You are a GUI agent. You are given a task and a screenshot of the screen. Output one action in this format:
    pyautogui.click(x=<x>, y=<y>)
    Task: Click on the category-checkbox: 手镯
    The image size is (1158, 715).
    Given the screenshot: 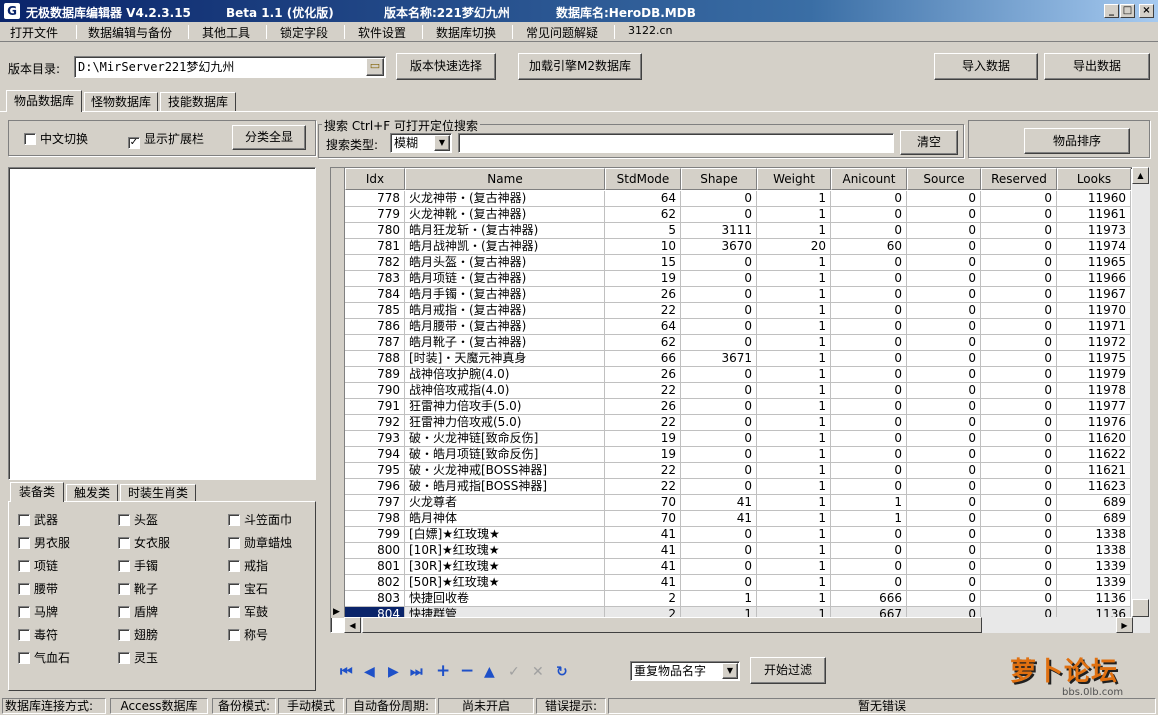 What is the action you would take?
    pyautogui.click(x=138, y=565)
    